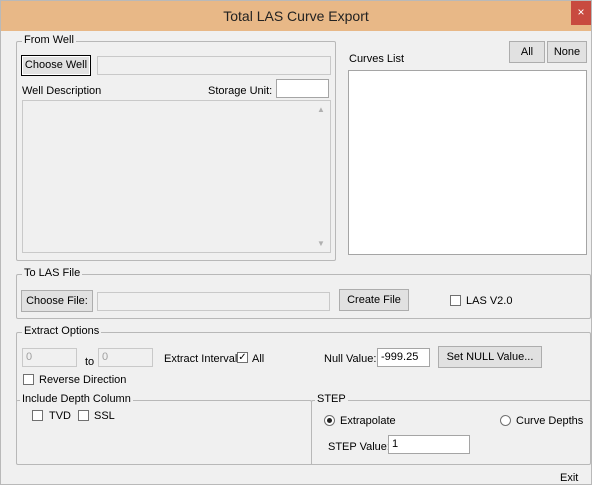 This screenshot has height=485, width=592. Describe the element at coordinates (62, 331) in the screenshot. I see `extract-options-legend: Extract Options` at that location.